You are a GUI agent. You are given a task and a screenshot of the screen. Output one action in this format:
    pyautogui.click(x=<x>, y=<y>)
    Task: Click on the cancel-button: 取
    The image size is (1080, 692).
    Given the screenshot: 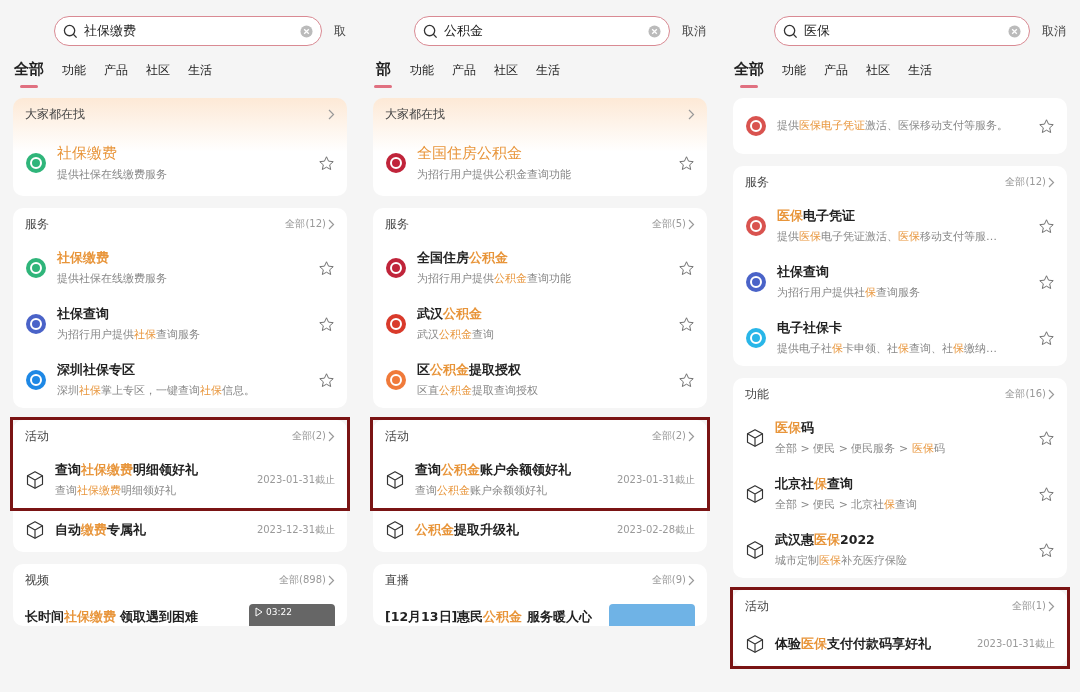 What is the action you would take?
    pyautogui.click(x=340, y=31)
    